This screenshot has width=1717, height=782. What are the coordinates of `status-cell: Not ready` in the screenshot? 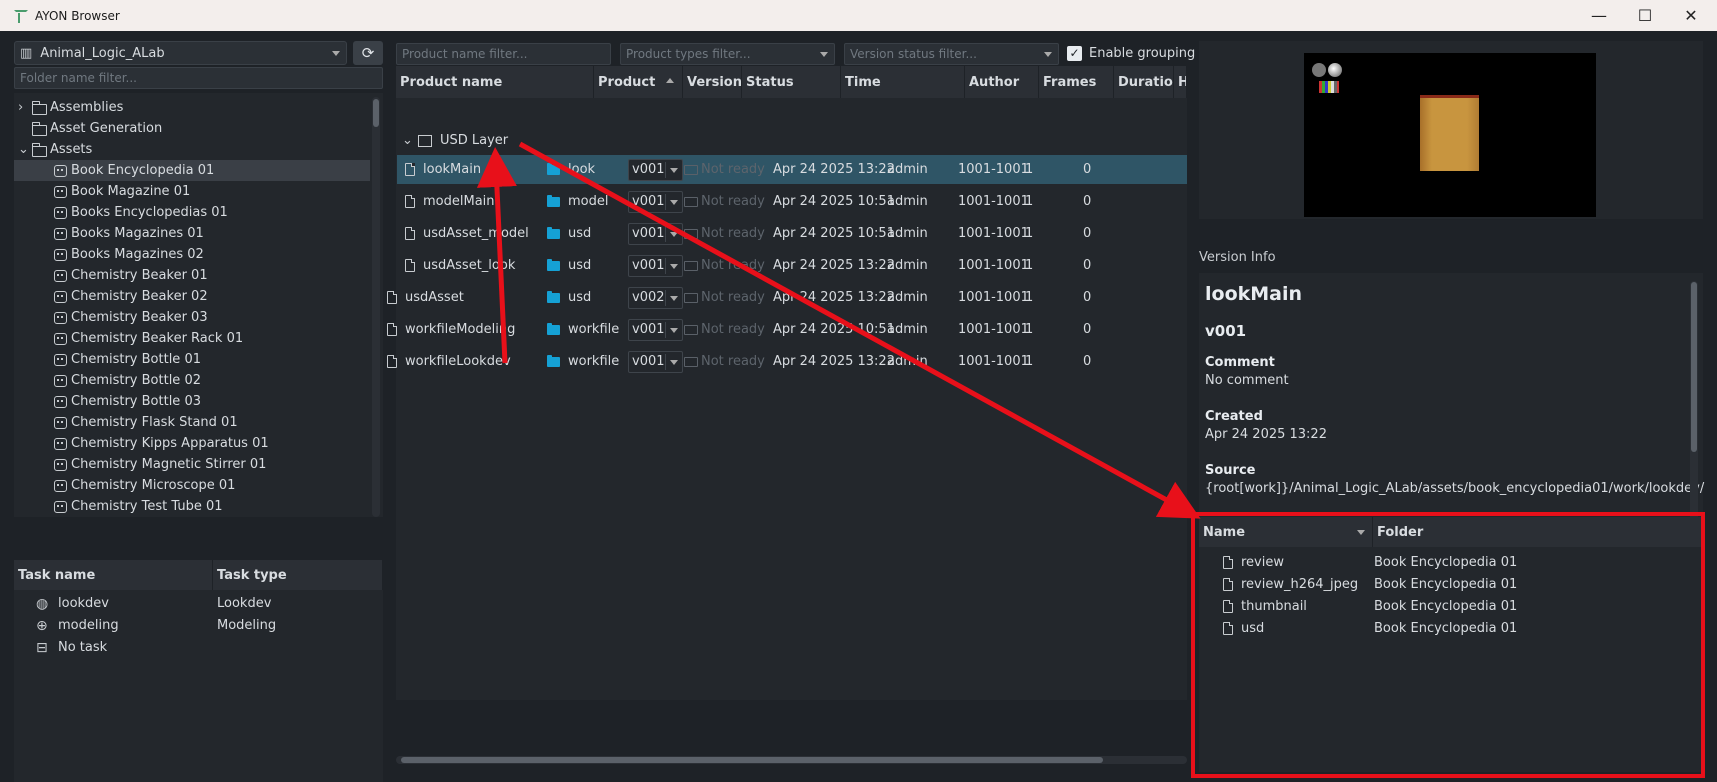 It's located at (729, 361).